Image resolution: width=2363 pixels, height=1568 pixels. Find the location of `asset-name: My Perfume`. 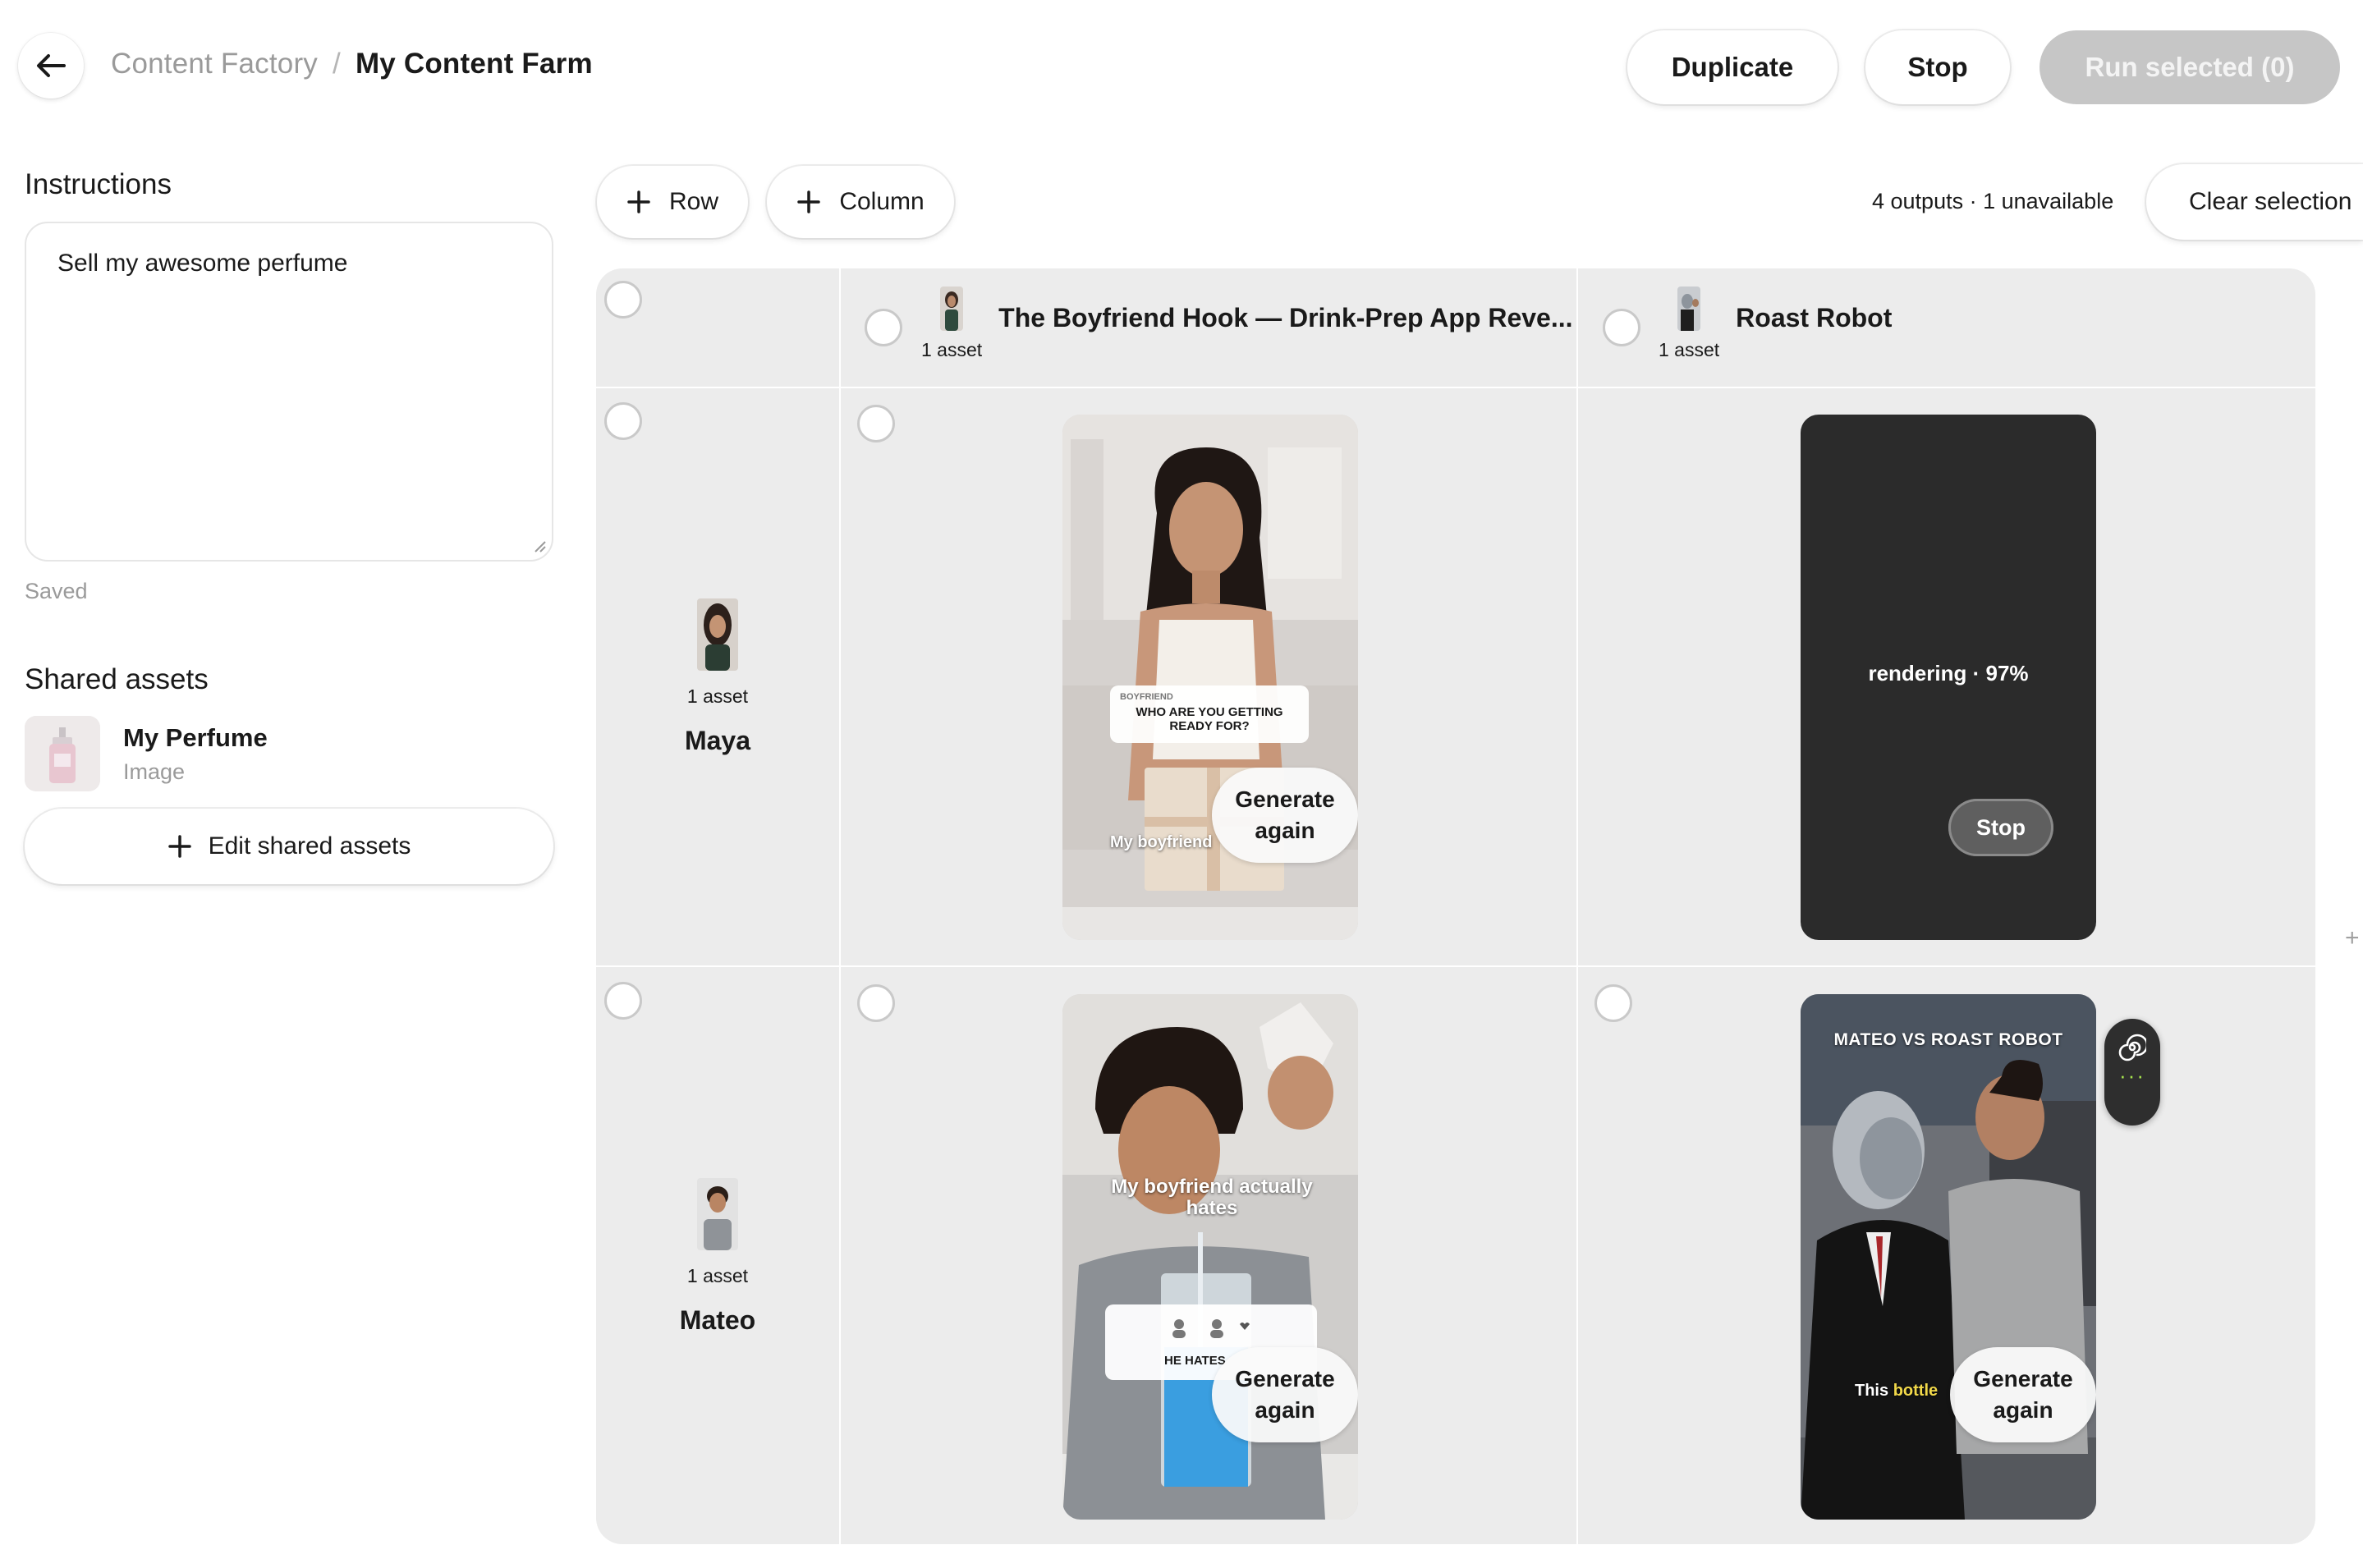

asset-name: My Perfume is located at coordinates (195, 737).